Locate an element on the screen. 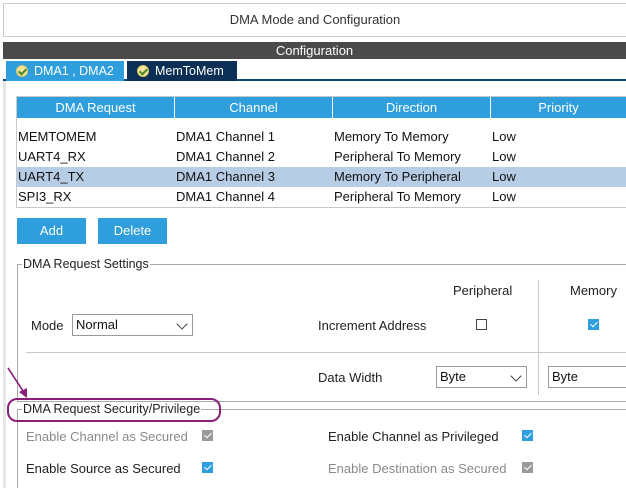 Image resolution: width=626 pixels, height=488 pixels. channel-secured-label: Enable Channel as Secured is located at coordinates (107, 436).